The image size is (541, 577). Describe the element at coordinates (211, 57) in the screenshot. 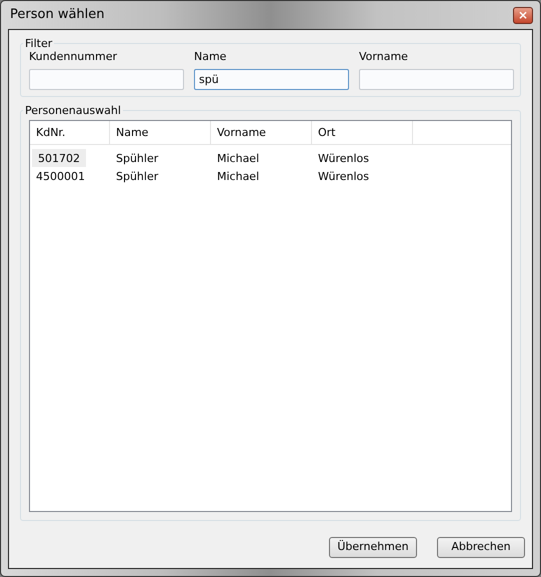

I see `field-label: Name` at that location.